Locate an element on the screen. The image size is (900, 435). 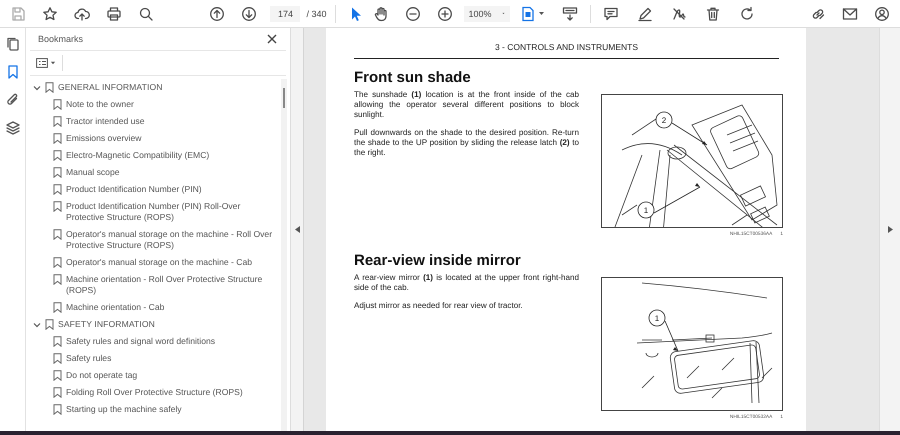
zoom-dropdown: 100% is located at coordinates (487, 14).